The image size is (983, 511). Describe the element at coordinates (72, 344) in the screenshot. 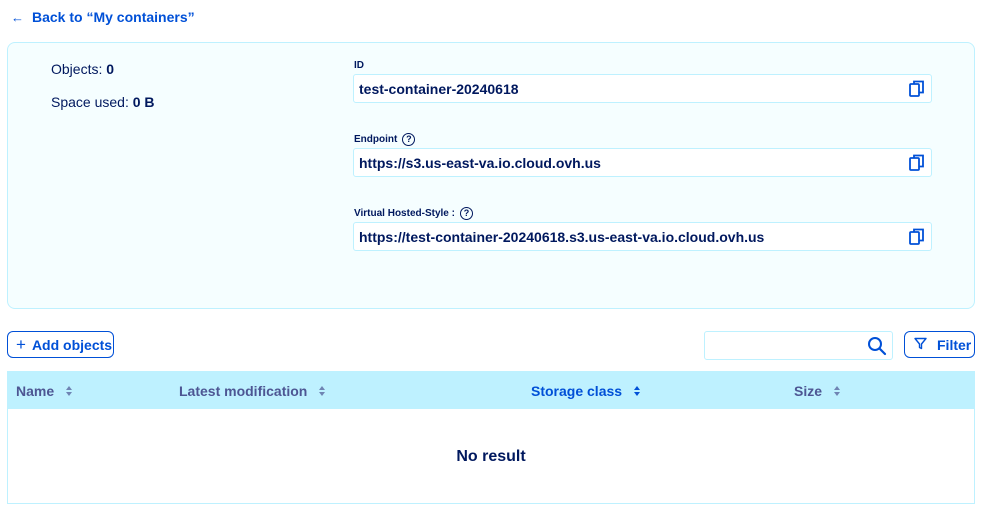

I see `add-objects-label: Add objects` at that location.